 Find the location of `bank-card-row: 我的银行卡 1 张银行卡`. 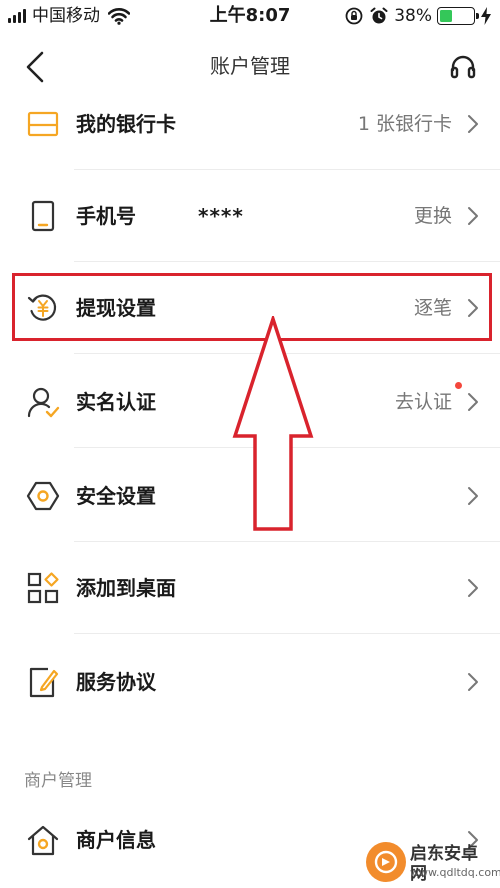

bank-card-row: 我的银行卡 1 张银行卡 is located at coordinates (250, 124).